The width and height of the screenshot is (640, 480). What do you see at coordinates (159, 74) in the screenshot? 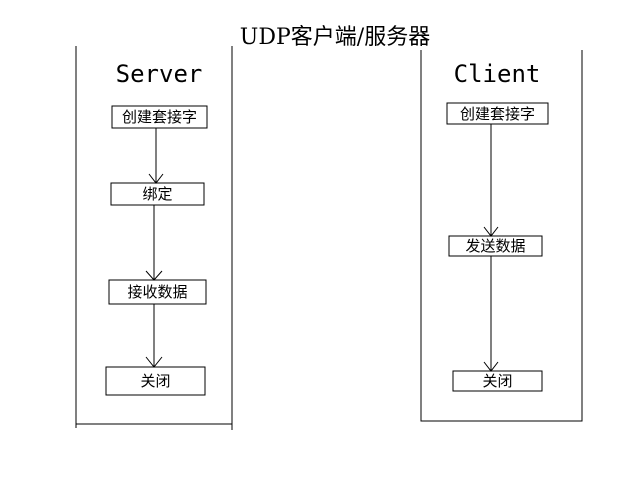
I see `server-title: Server` at bounding box center [159, 74].